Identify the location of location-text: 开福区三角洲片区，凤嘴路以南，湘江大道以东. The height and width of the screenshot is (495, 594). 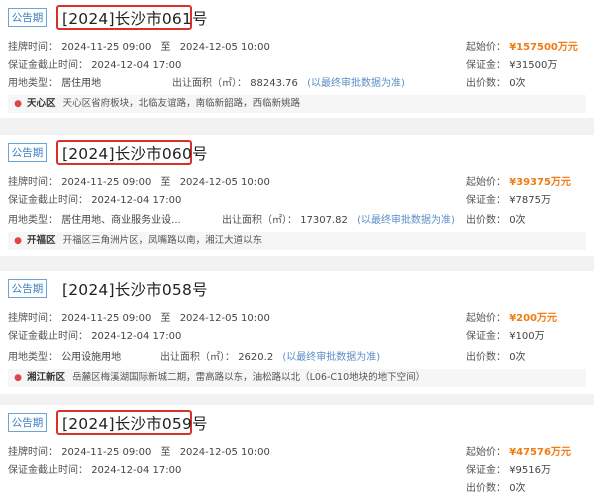
(162, 240).